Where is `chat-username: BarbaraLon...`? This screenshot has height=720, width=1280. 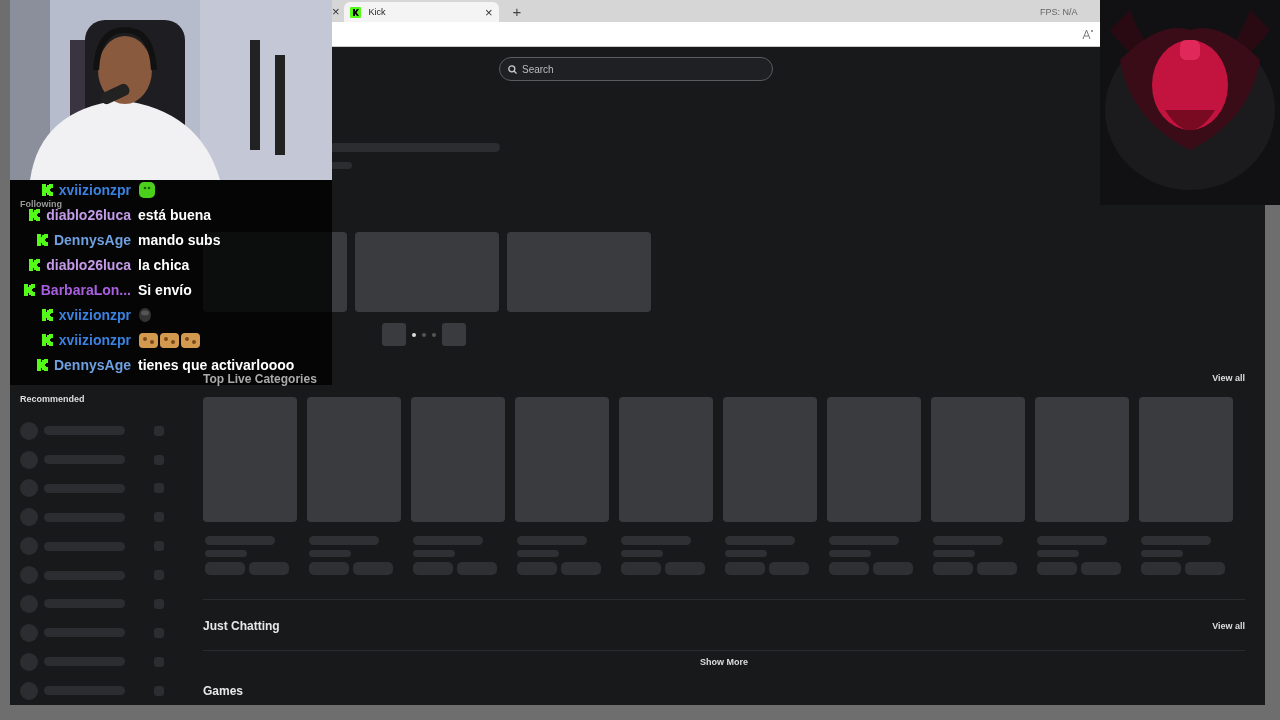
chat-username: BarbaraLon... is located at coordinates (85, 290).